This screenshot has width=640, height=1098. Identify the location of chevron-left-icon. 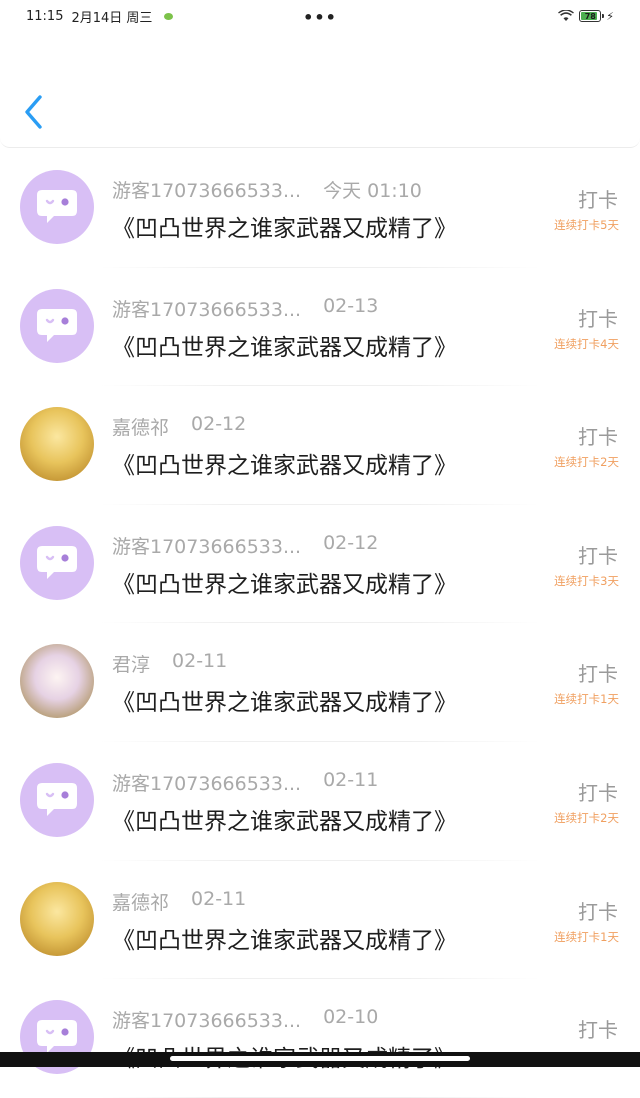
(34, 112).